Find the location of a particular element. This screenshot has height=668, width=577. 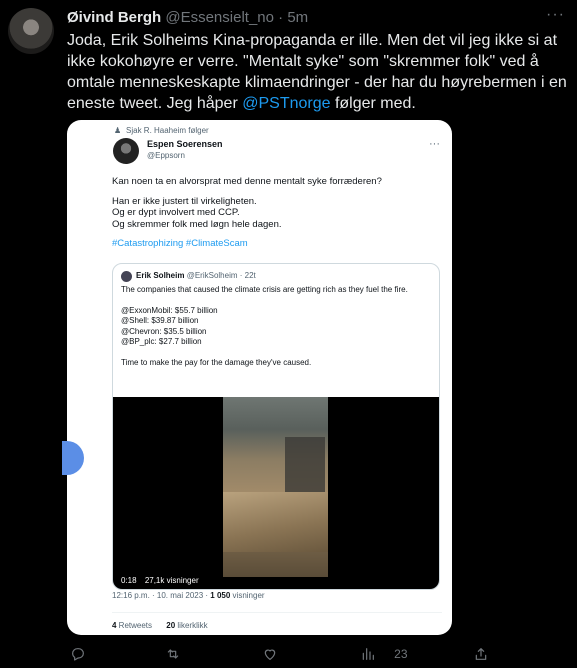

video-info: 0:18 27,1k visninger is located at coordinates (160, 580).